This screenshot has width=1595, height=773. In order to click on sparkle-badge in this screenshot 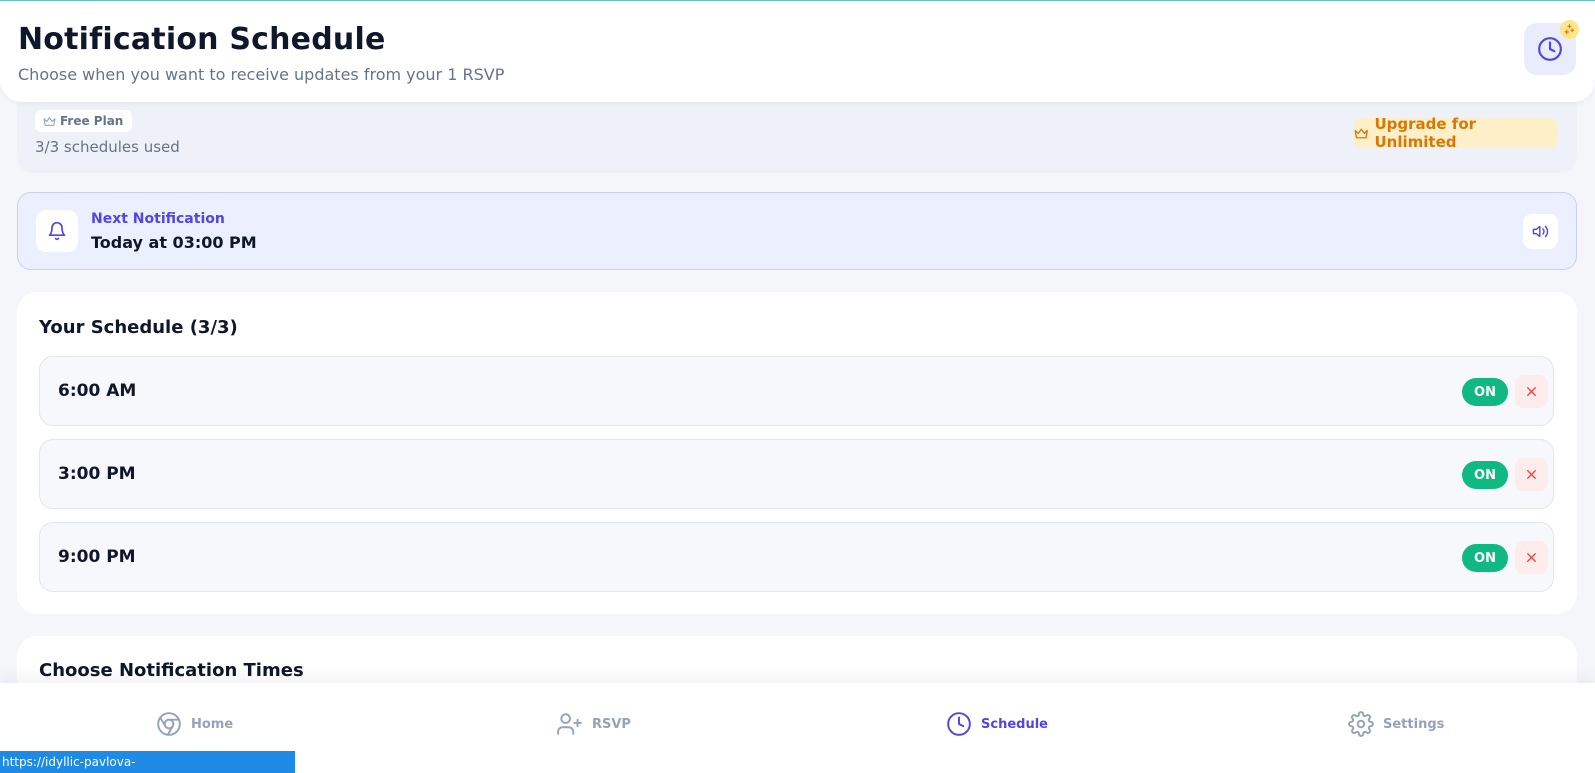, I will do `click(1569, 29)`.